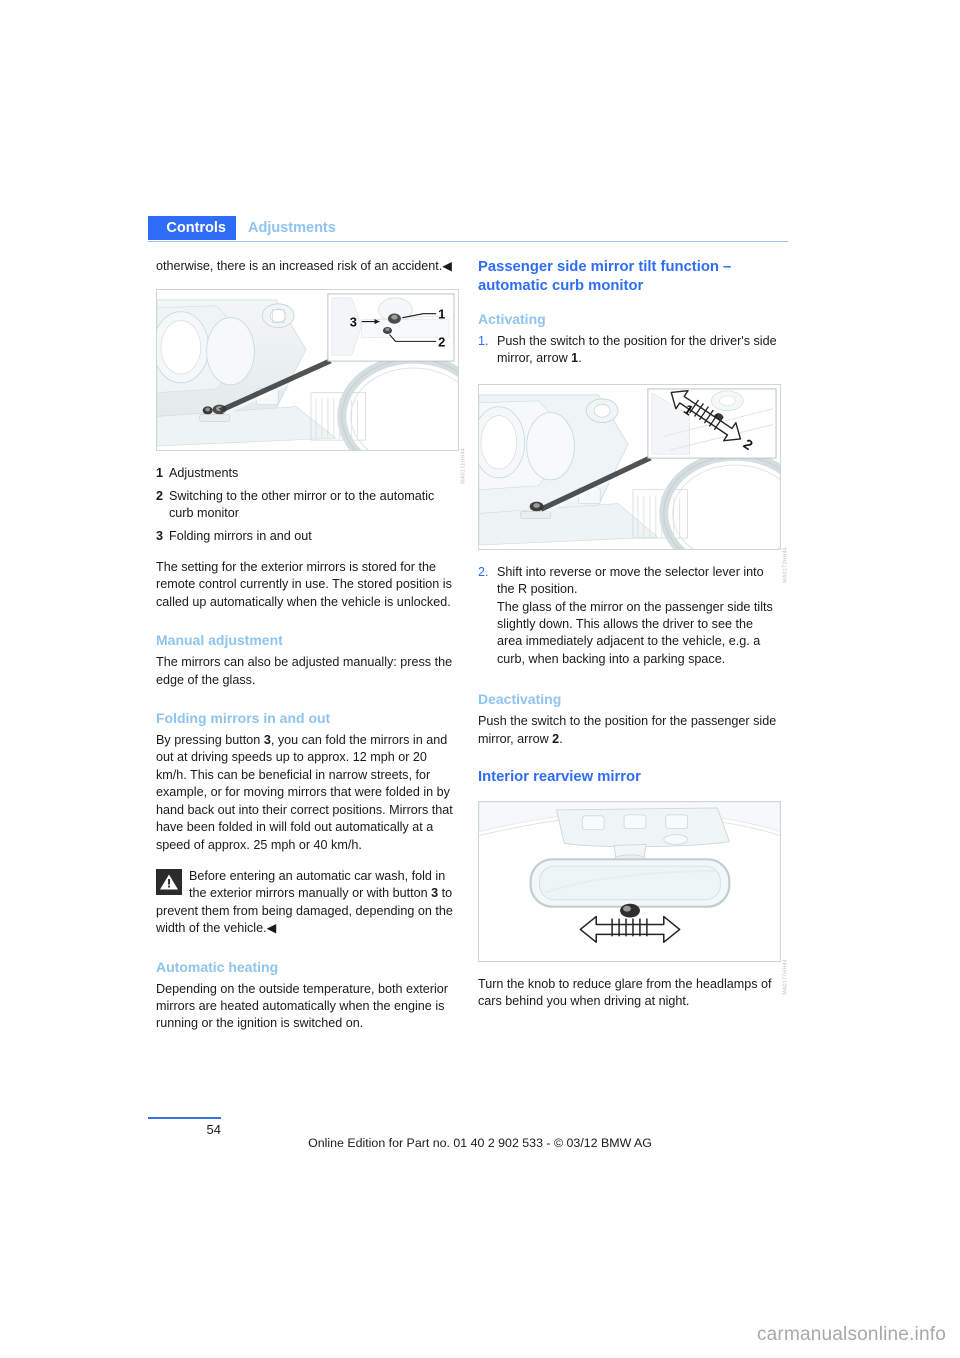  What do you see at coordinates (580, 358) in the screenshot?
I see `step1-part2: .` at bounding box center [580, 358].